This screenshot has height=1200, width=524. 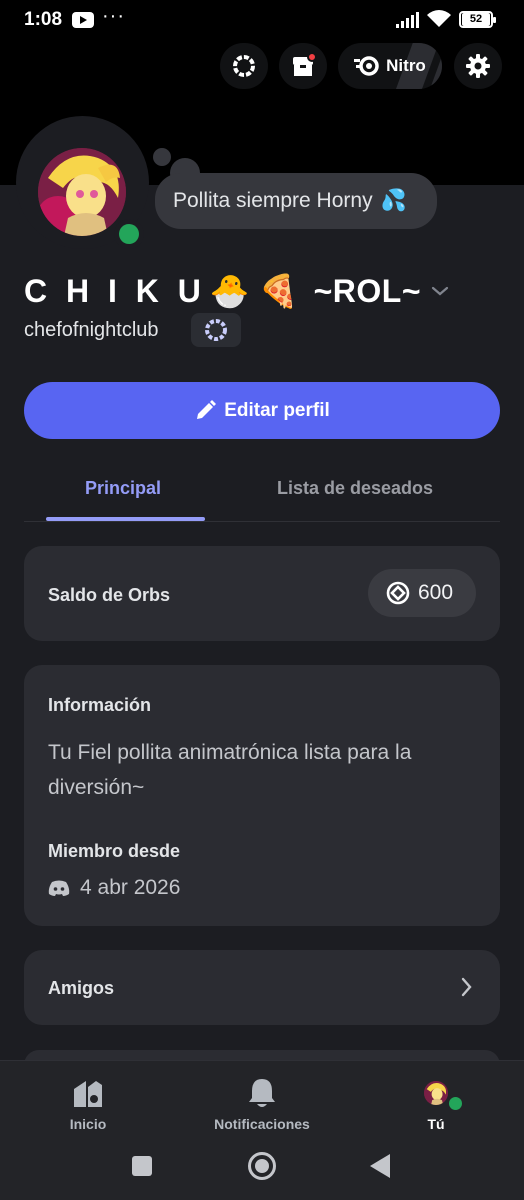 What do you see at coordinates (162, 157) in the screenshot?
I see `thought-bubble-dot` at bounding box center [162, 157].